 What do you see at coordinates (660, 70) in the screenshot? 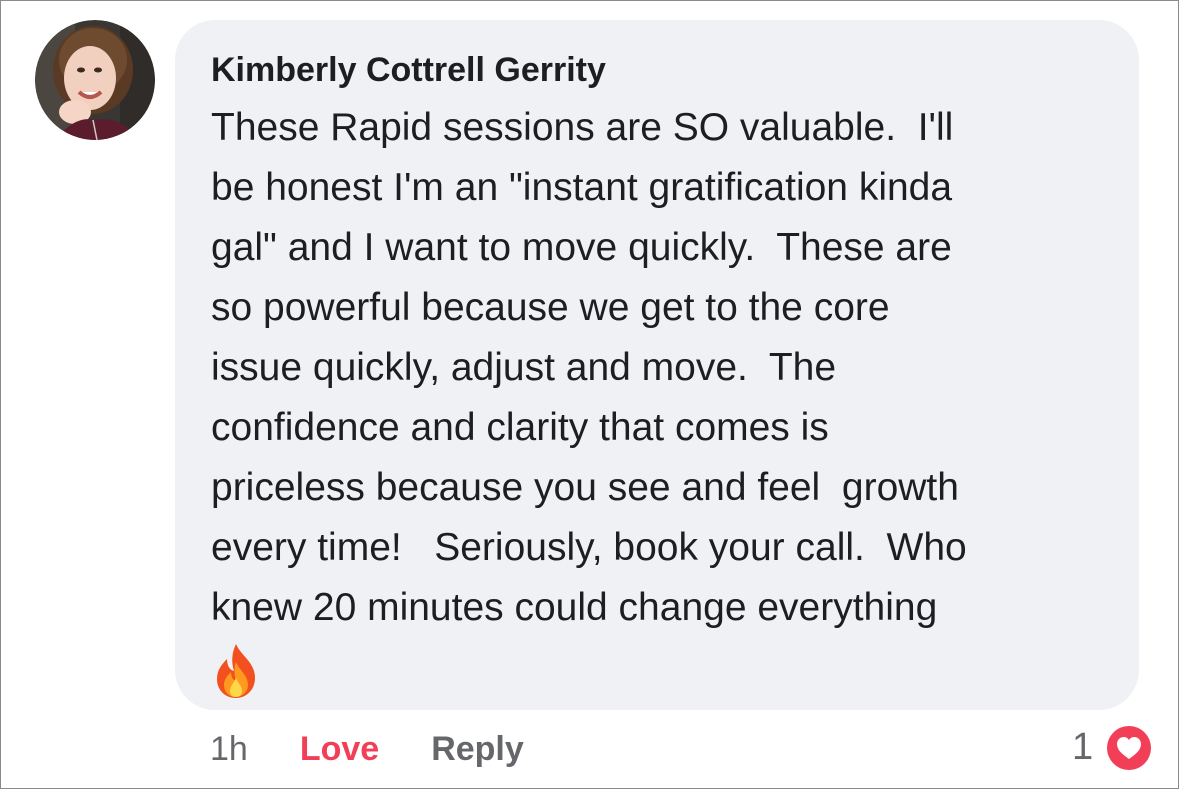
I see `comment-author: Kimberly Cottrell Gerrity` at bounding box center [660, 70].